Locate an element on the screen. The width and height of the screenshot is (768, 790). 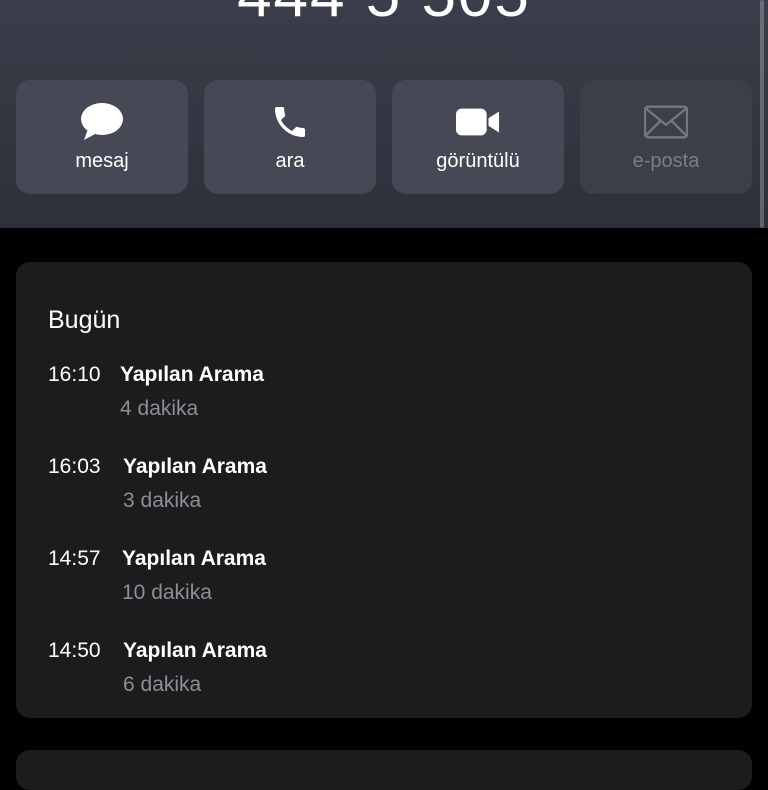
video-call-label: görüntülü is located at coordinates (478, 161).